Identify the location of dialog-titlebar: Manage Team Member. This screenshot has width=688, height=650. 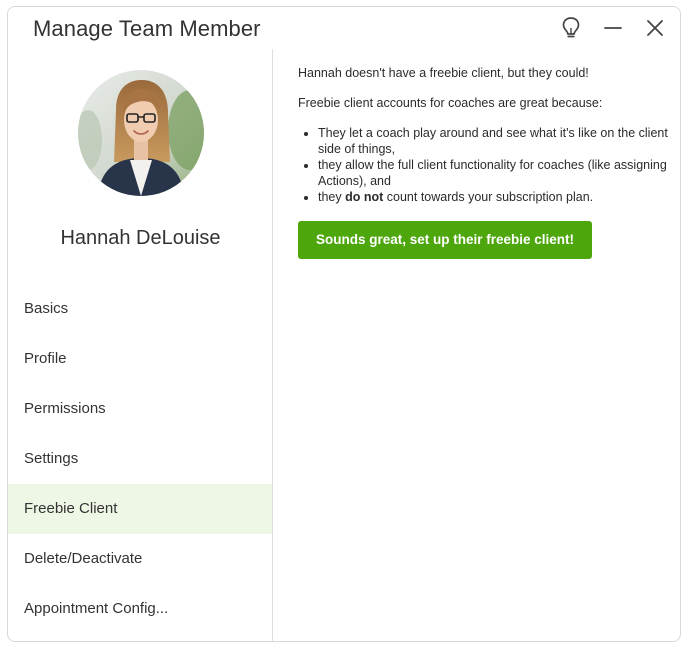
(344, 28).